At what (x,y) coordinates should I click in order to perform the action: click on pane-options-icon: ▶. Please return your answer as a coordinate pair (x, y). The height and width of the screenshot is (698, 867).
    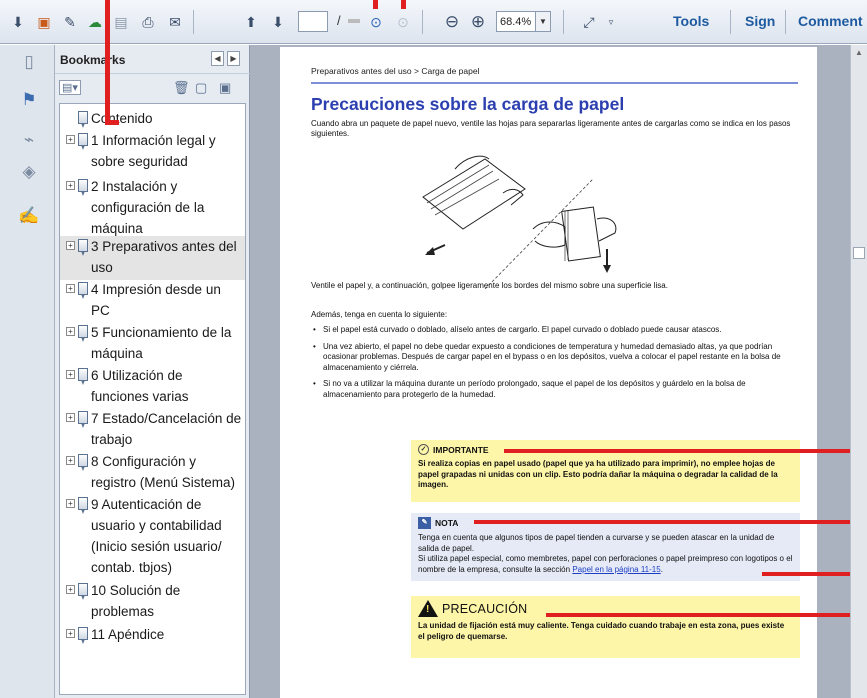
    Looking at the image, I should click on (233, 58).